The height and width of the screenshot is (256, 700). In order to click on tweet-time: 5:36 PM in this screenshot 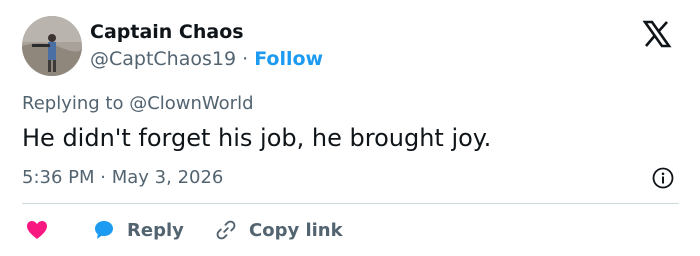, I will do `click(58, 177)`.